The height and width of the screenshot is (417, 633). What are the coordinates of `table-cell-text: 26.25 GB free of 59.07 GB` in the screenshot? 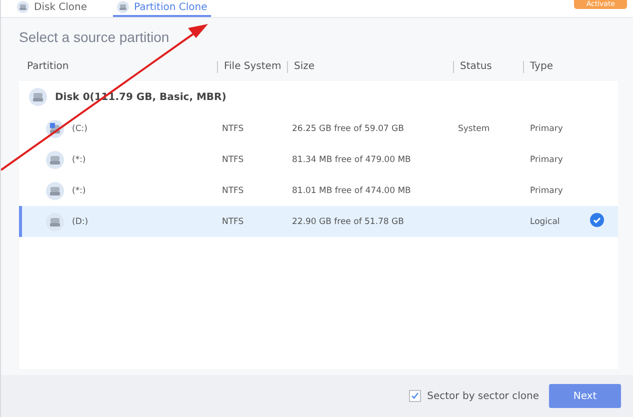 It's located at (348, 129).